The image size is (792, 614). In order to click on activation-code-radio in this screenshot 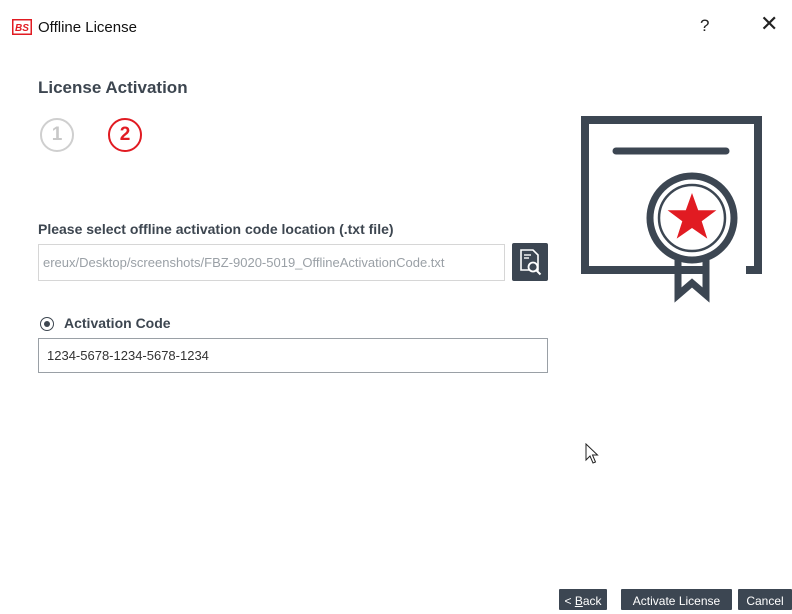, I will do `click(47, 324)`.